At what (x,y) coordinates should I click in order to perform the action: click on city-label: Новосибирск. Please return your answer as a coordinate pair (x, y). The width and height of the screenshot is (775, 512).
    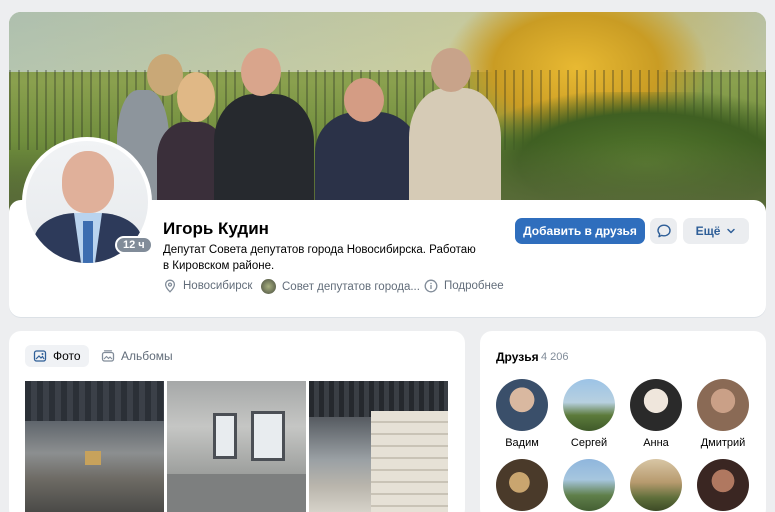
    Looking at the image, I should click on (218, 286).